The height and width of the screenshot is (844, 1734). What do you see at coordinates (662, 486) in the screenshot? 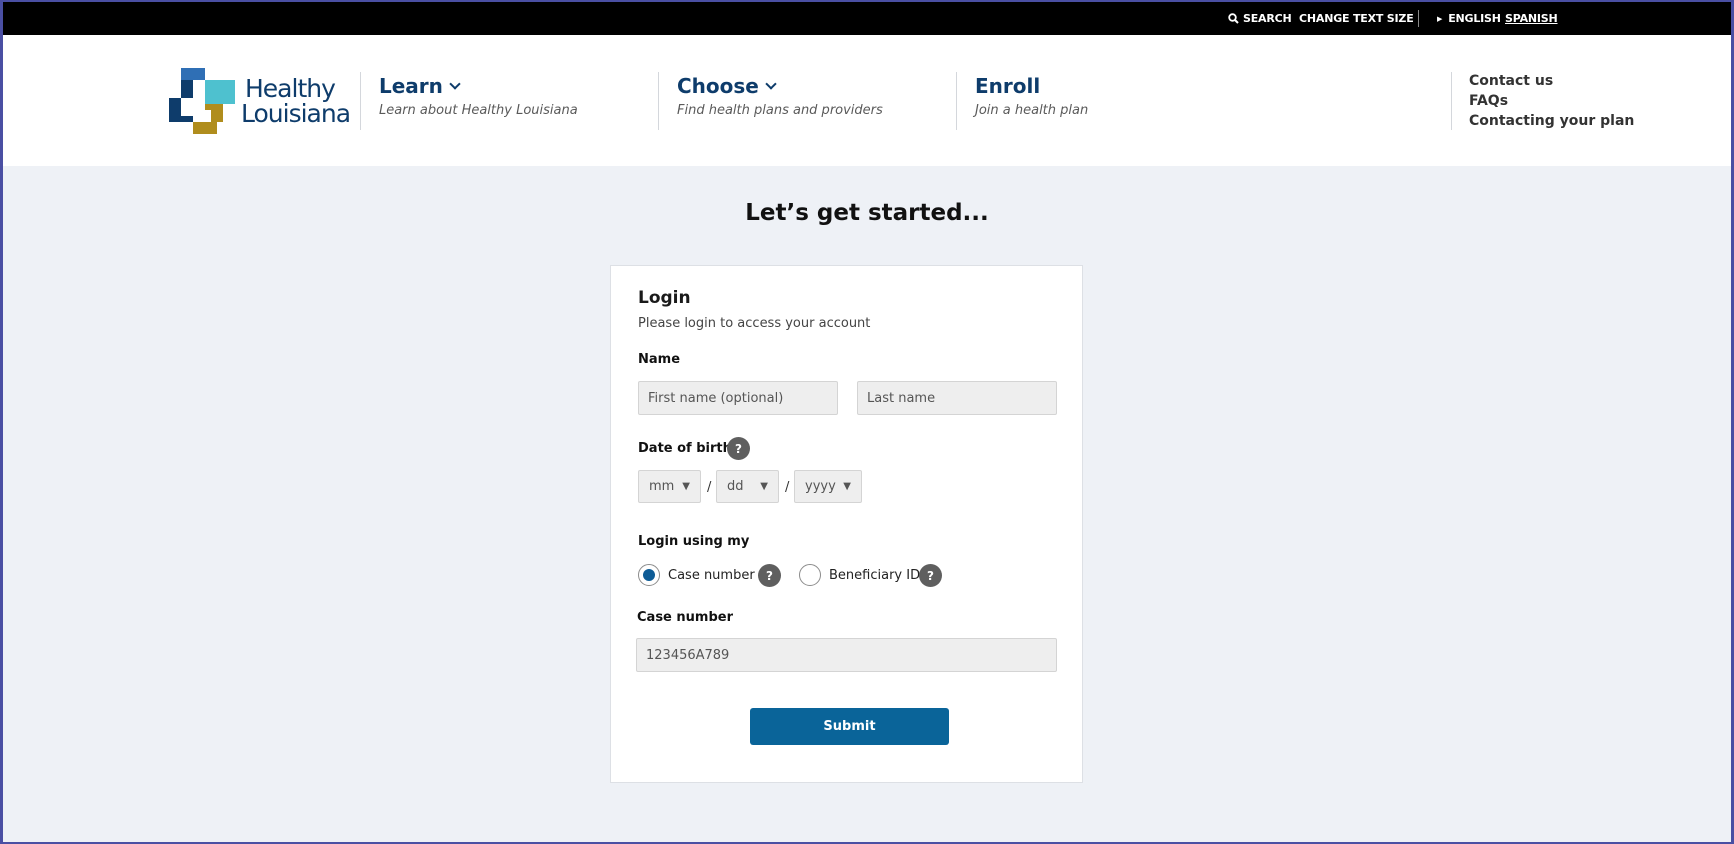
I see `dob-month-value: mm` at bounding box center [662, 486].